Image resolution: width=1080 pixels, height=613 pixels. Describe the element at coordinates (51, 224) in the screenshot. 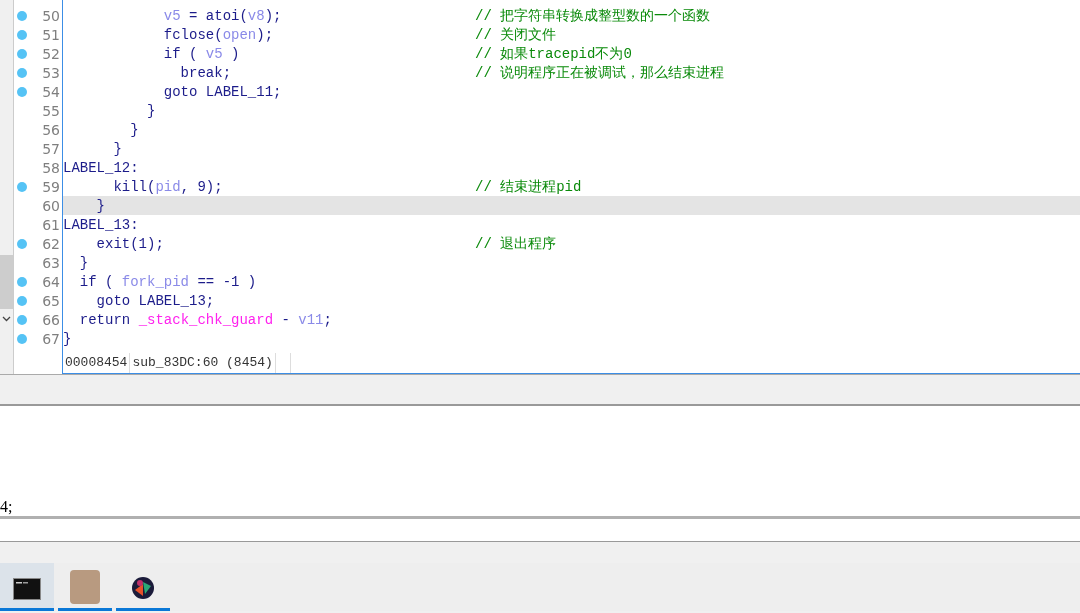

I see `line-number: 61` at that location.